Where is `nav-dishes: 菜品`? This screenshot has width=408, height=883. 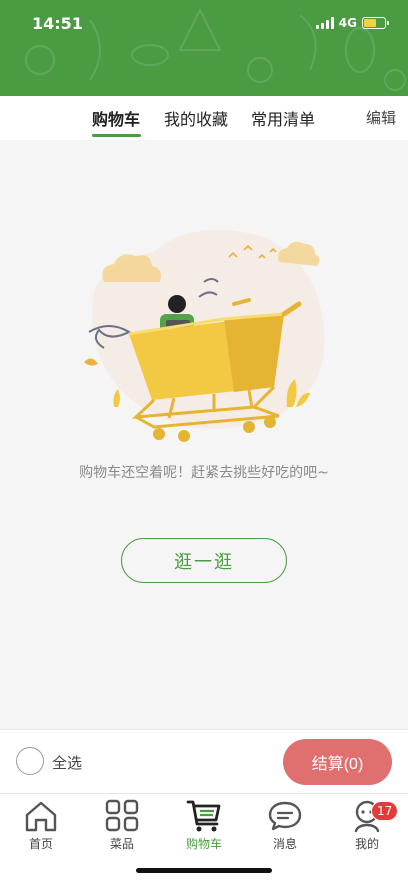 nav-dishes: 菜品 is located at coordinates (122, 825).